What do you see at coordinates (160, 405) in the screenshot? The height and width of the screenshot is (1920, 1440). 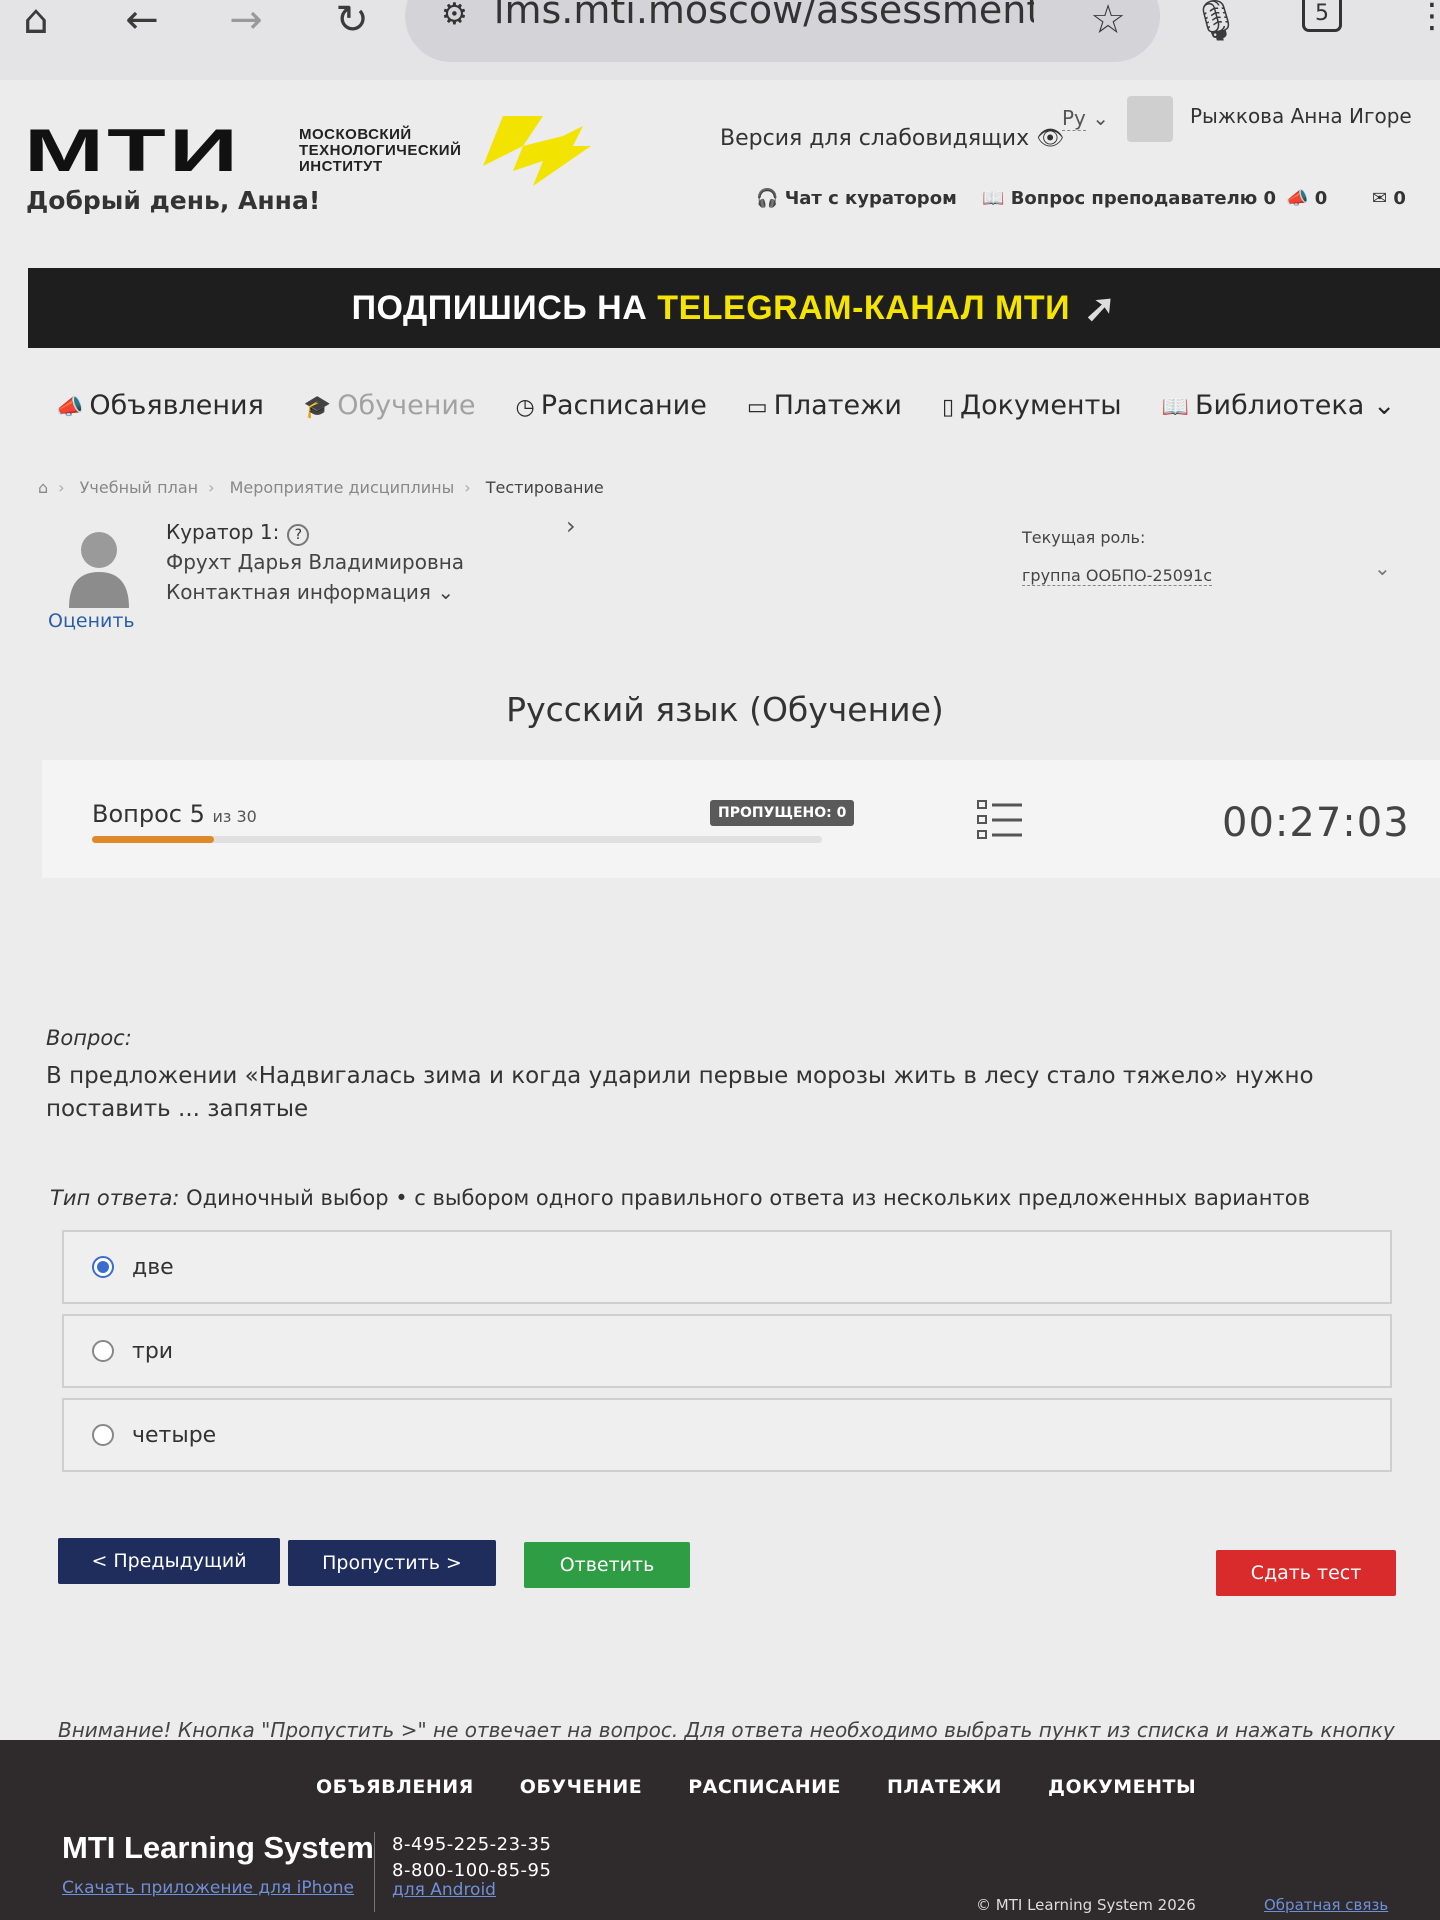 I see `nav-announcements: 📣 Объявления` at bounding box center [160, 405].